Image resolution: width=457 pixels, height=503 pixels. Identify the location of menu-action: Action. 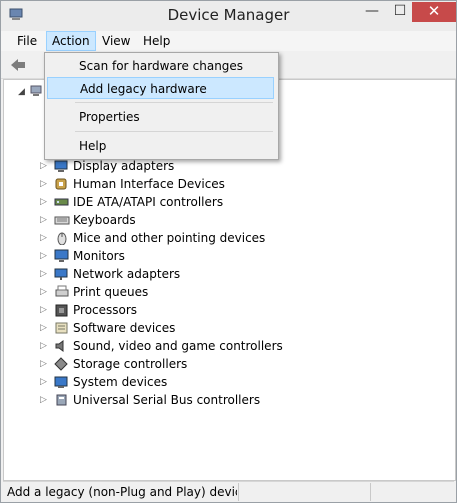
(71, 41).